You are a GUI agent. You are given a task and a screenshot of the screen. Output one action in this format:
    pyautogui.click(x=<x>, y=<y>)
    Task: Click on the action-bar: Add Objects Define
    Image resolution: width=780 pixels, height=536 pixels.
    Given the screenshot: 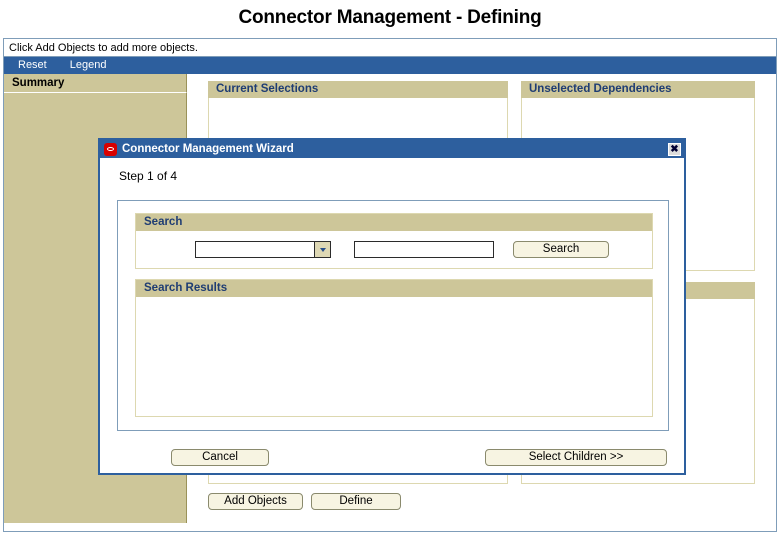 What is the action you would take?
    pyautogui.click(x=304, y=501)
    